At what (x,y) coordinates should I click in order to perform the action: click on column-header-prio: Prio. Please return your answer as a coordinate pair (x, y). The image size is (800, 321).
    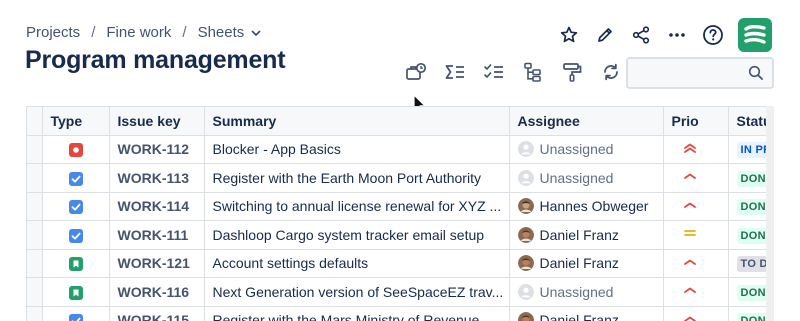
    Looking at the image, I should click on (696, 121).